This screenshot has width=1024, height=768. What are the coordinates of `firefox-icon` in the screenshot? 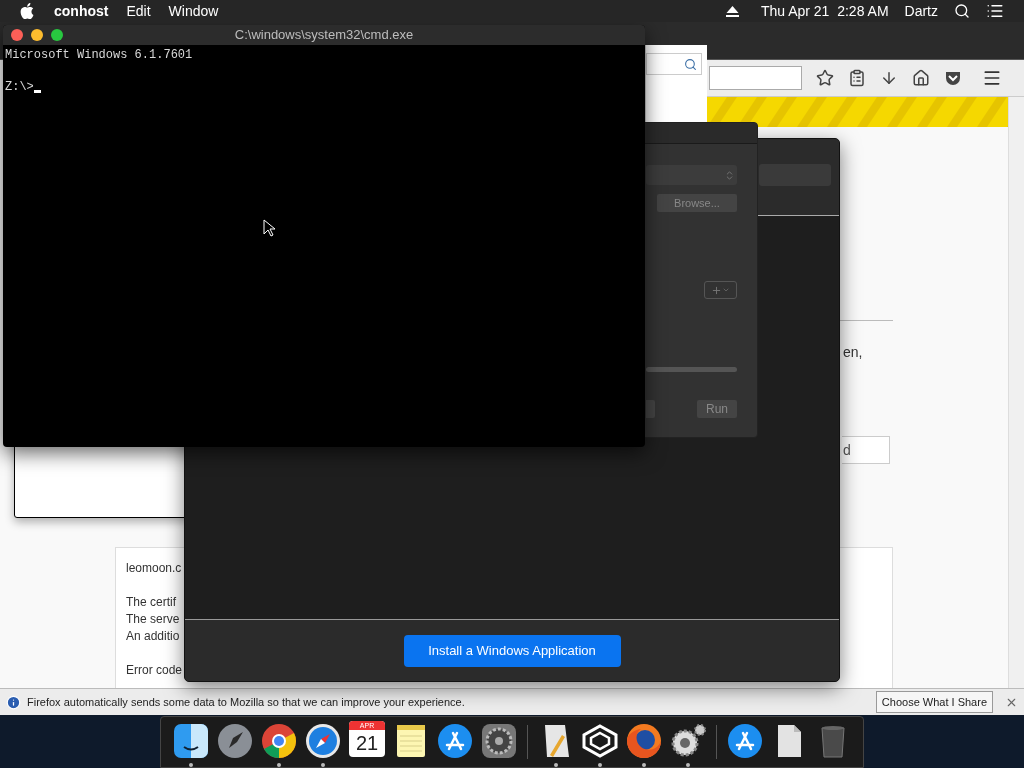 It's located at (644, 741).